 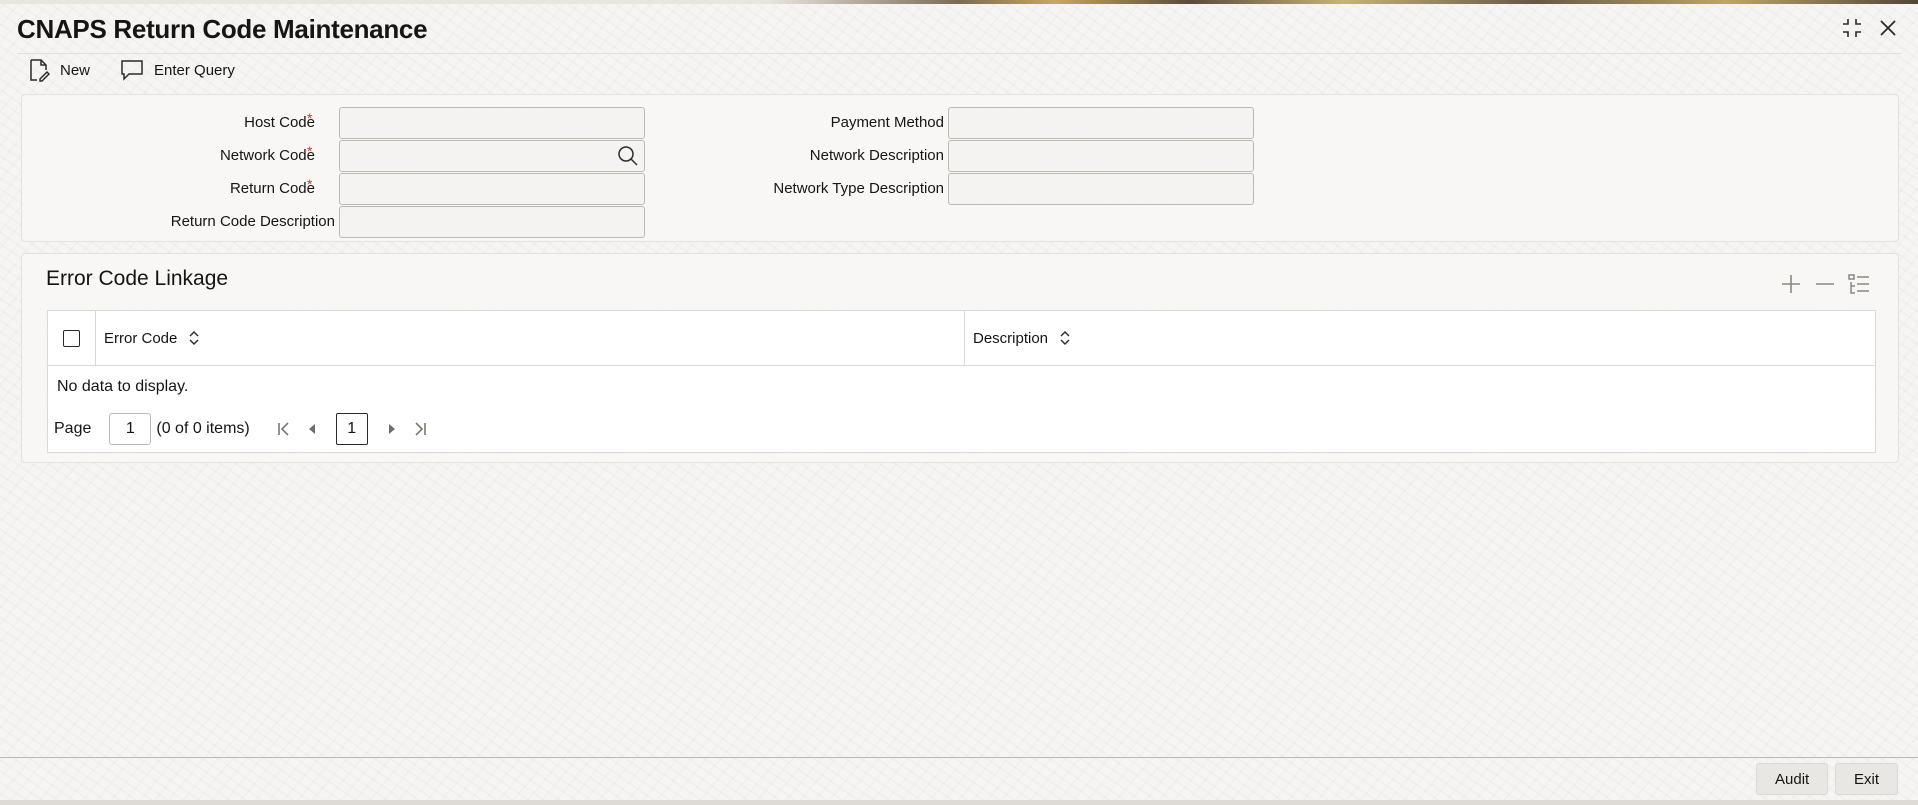 What do you see at coordinates (123, 386) in the screenshot?
I see `empty-grid-message: No data to display.` at bounding box center [123, 386].